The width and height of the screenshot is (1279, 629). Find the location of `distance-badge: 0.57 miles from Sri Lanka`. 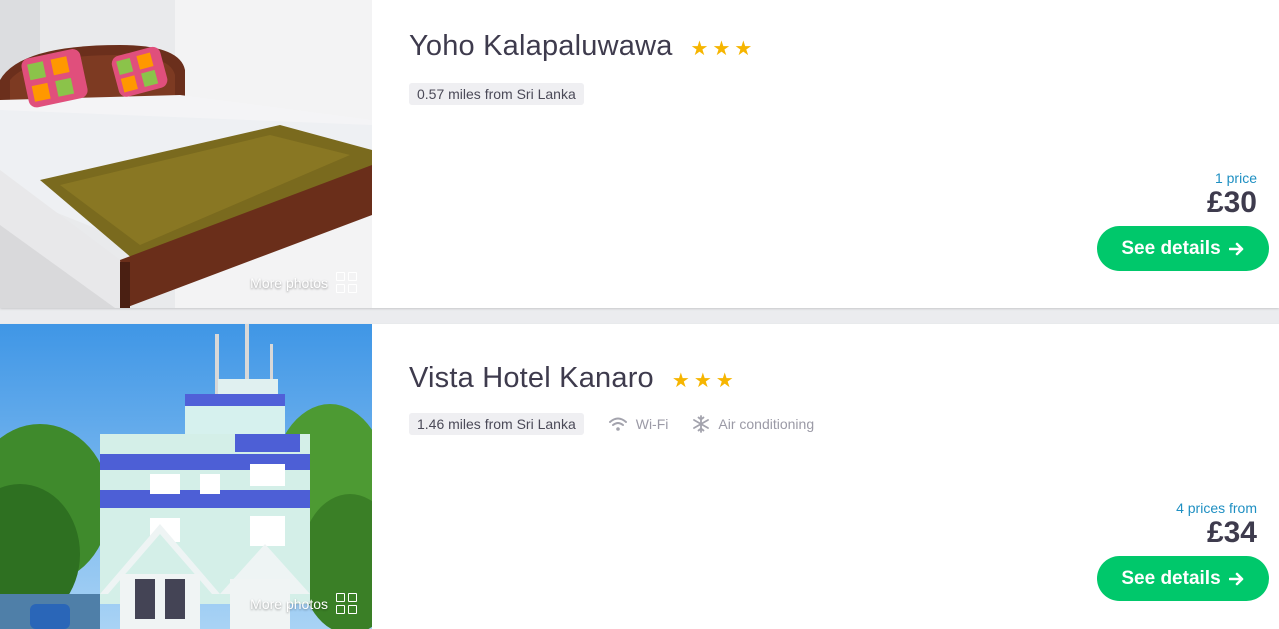

distance-badge: 0.57 miles from Sri Lanka is located at coordinates (496, 94).